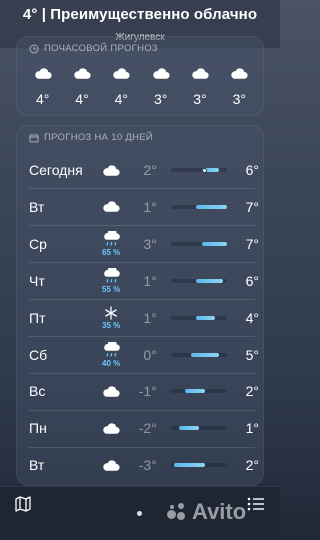  Describe the element at coordinates (219, 511) in the screenshot. I see `watermark-text: Avito` at that location.